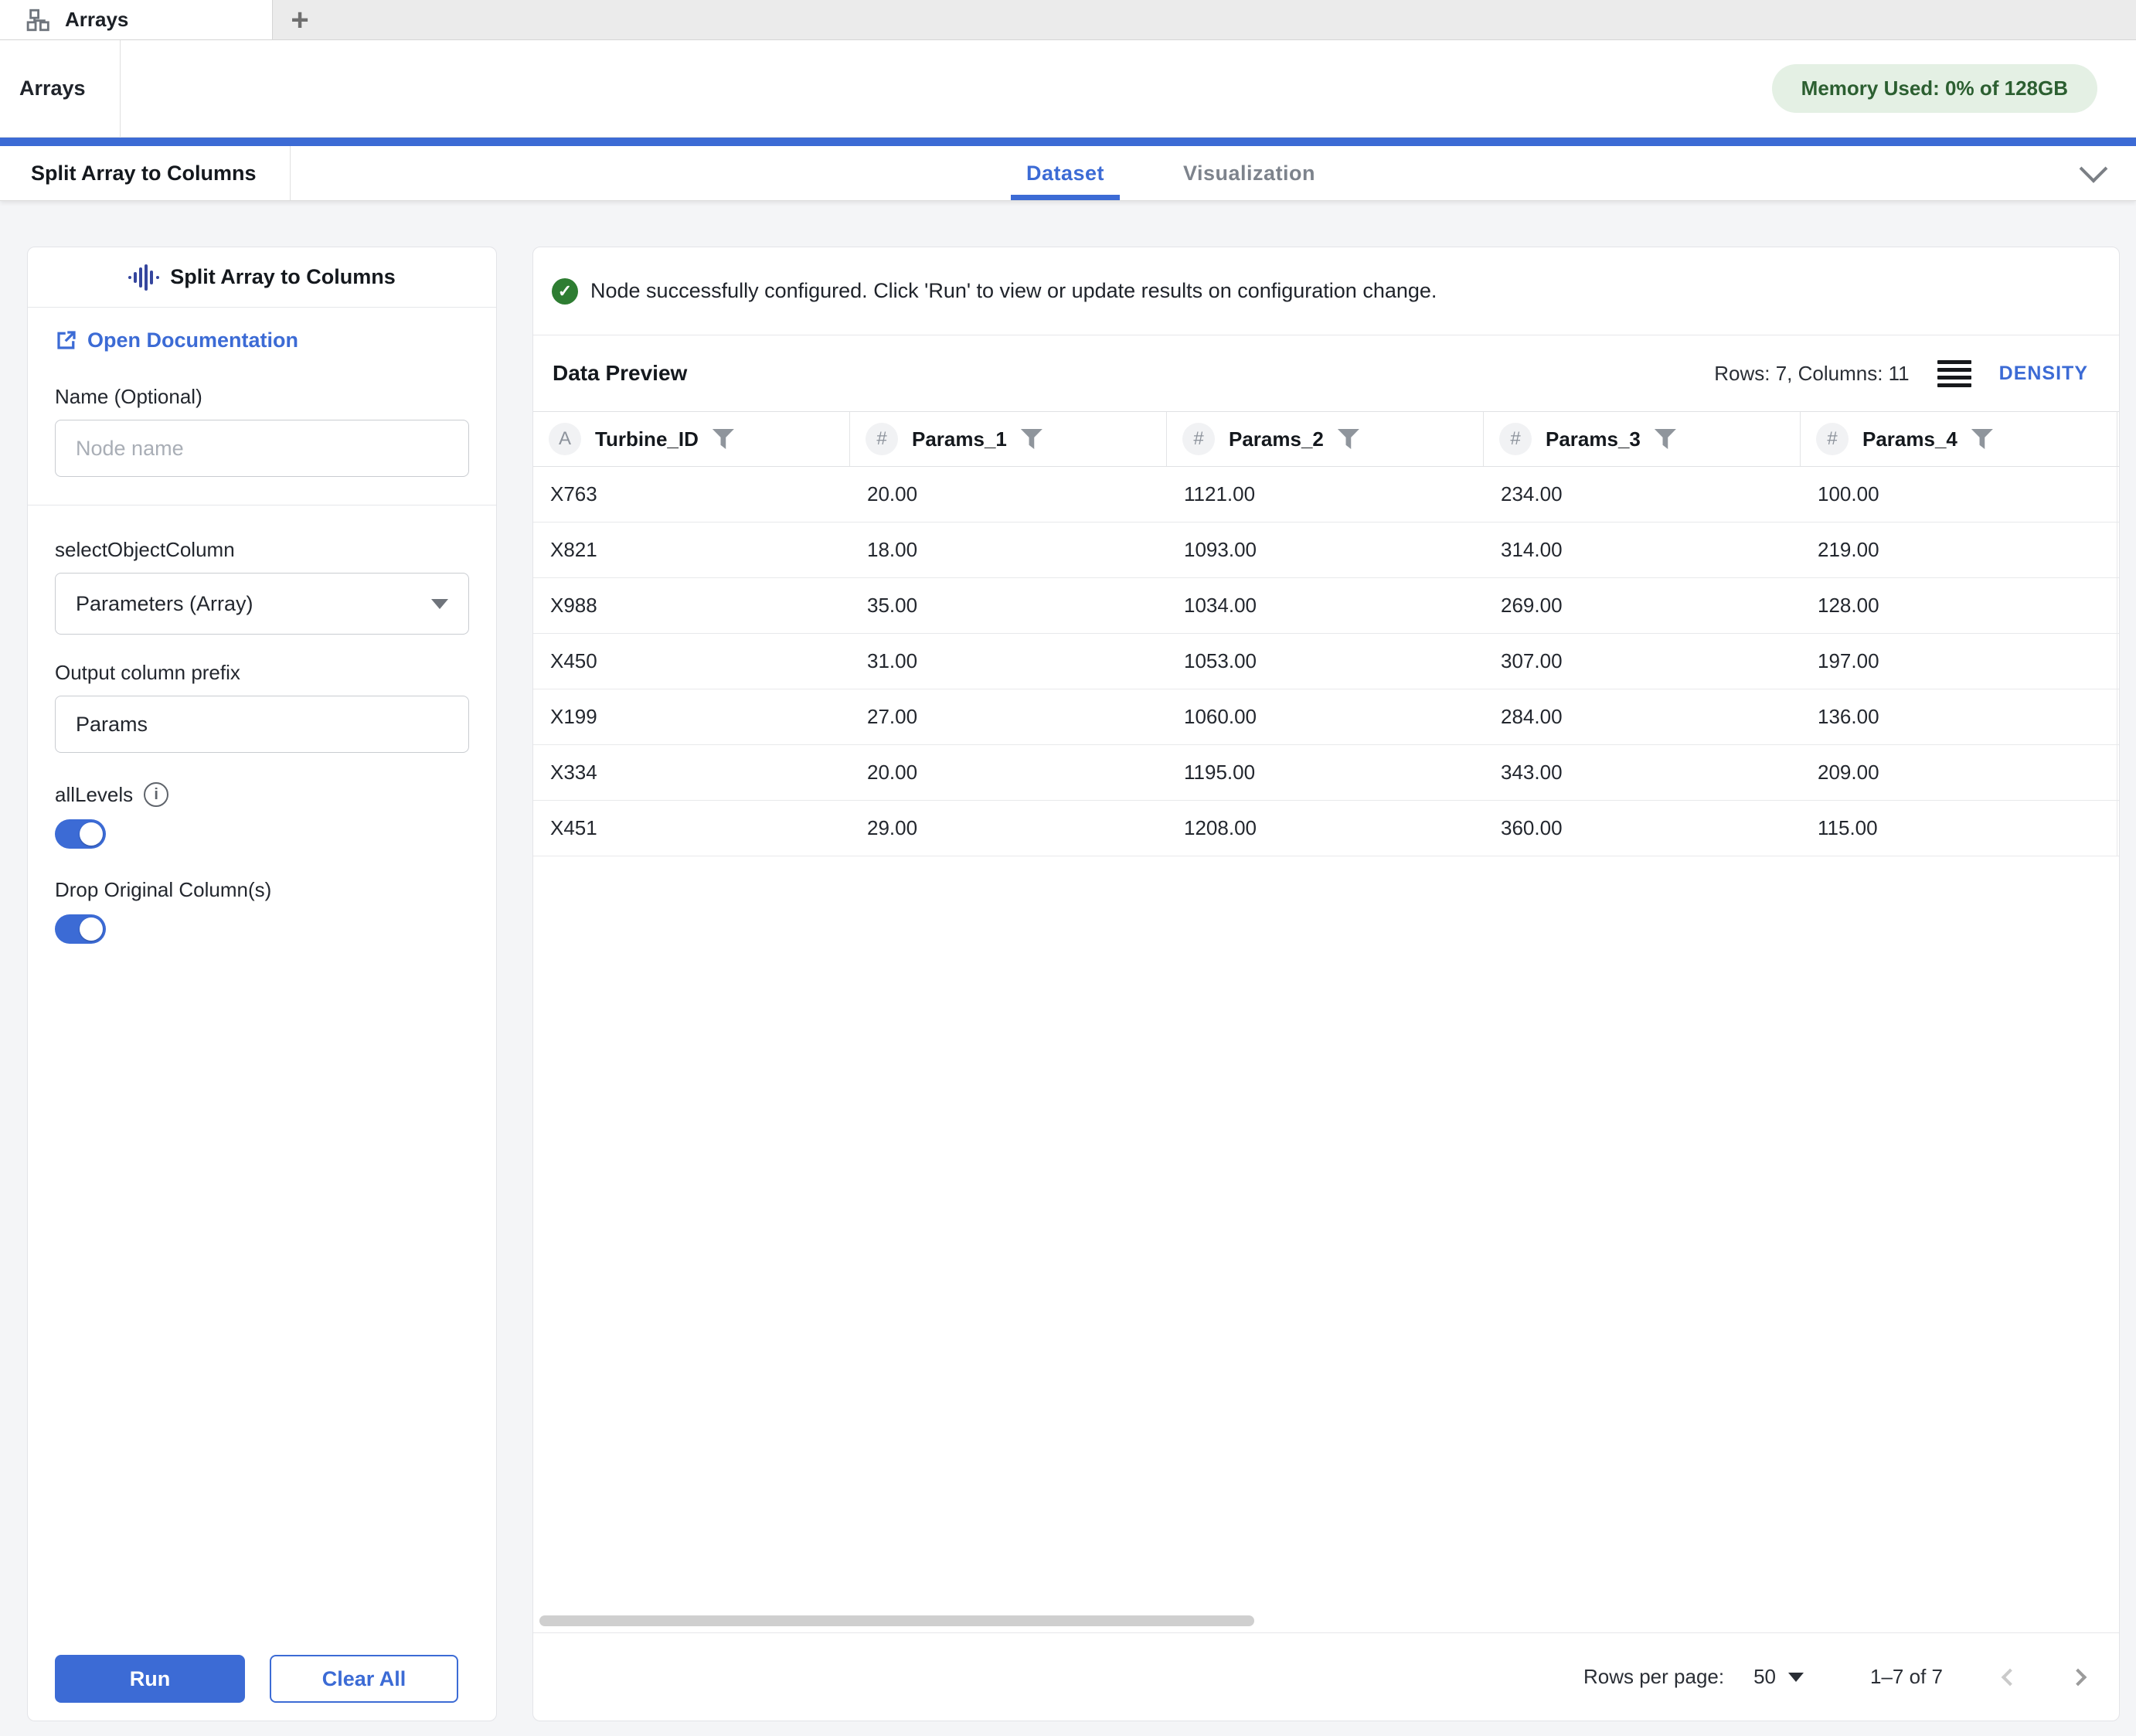 This screenshot has width=2136, height=1736. What do you see at coordinates (1220, 717) in the screenshot?
I see `table-cell: 1060.00` at bounding box center [1220, 717].